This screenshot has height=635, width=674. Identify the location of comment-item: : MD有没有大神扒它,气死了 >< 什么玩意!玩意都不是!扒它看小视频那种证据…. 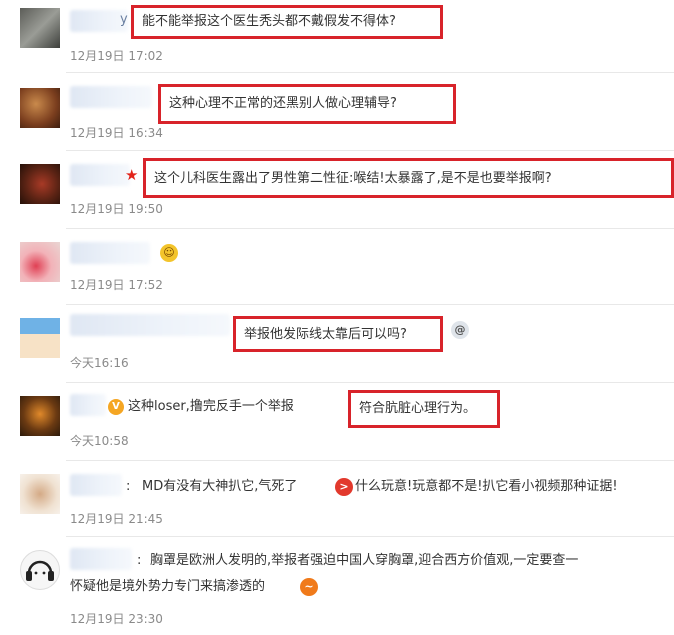
(337, 498).